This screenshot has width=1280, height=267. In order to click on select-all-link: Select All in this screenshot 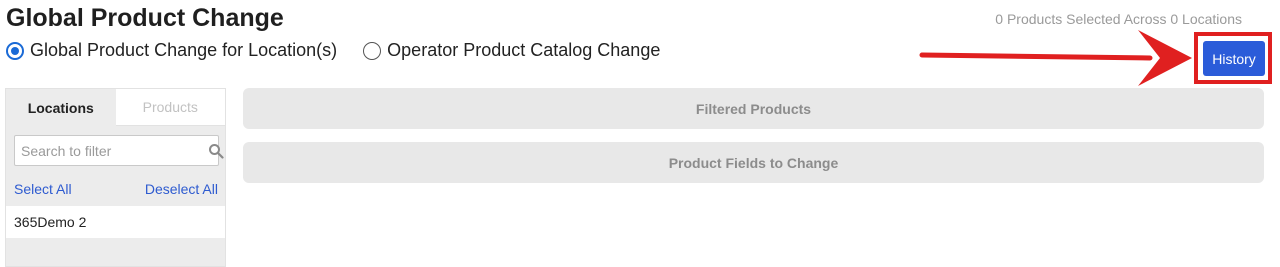, I will do `click(43, 189)`.